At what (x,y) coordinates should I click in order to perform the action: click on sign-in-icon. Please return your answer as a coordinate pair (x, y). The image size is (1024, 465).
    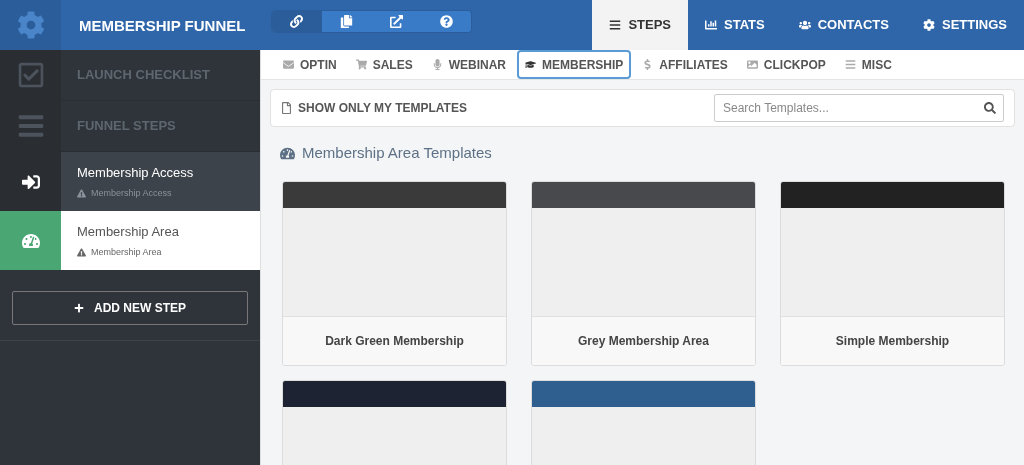
    Looking at the image, I should click on (30, 181).